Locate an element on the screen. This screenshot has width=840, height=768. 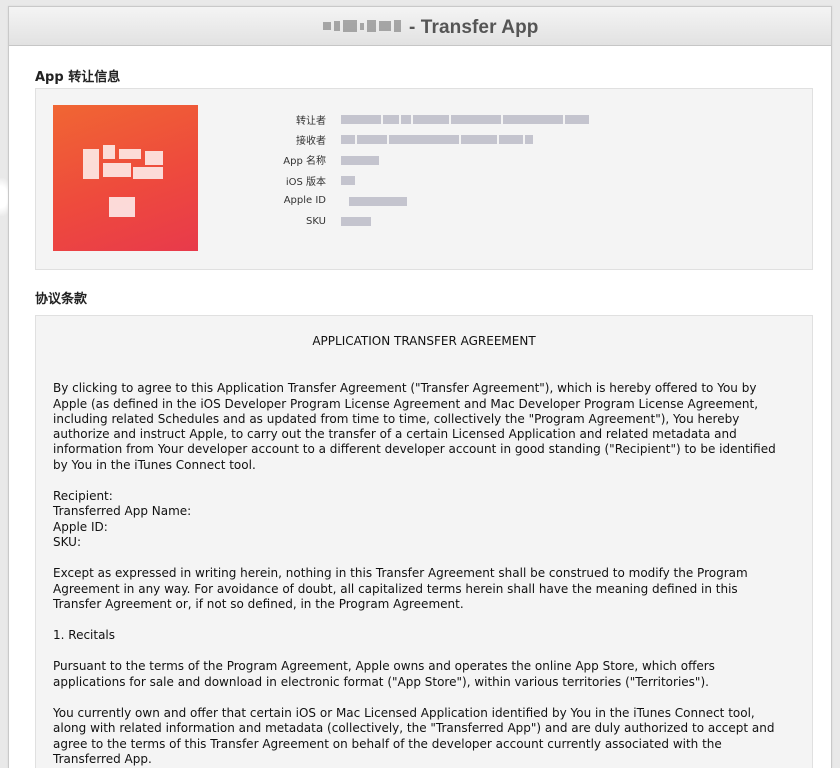
field-row-recipient: 接收者 is located at coordinates (399, 139).